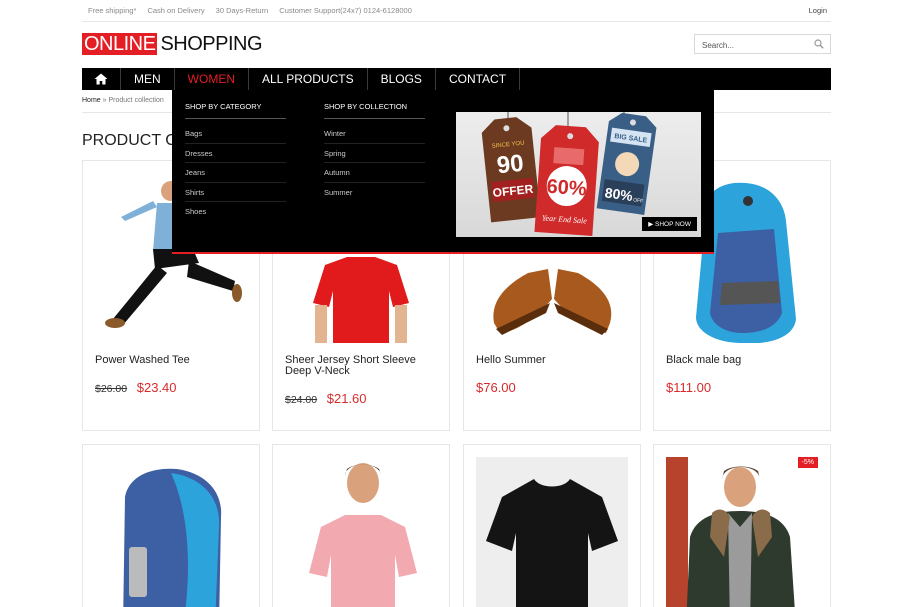 This screenshot has width=910, height=607. What do you see at coordinates (374, 193) in the screenshot?
I see `collection-link-summer: Summer` at bounding box center [374, 193].